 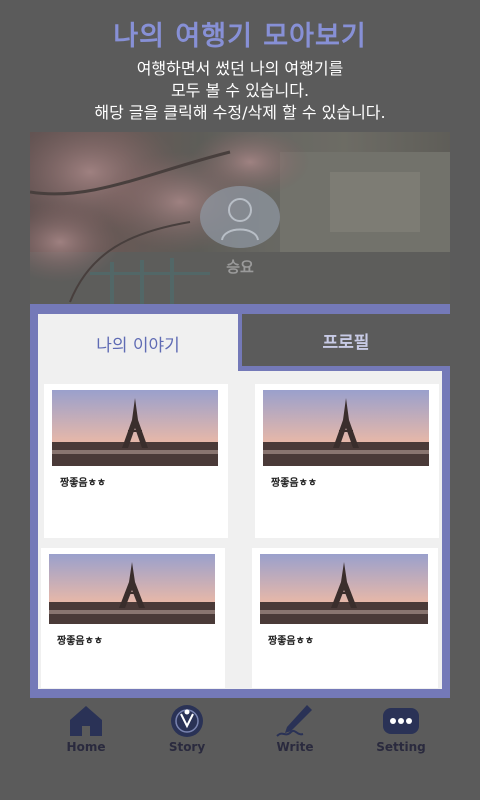 I want to click on subtitle-line-1: 여행하면서 썼던 나의 여행기를, so click(x=240, y=68).